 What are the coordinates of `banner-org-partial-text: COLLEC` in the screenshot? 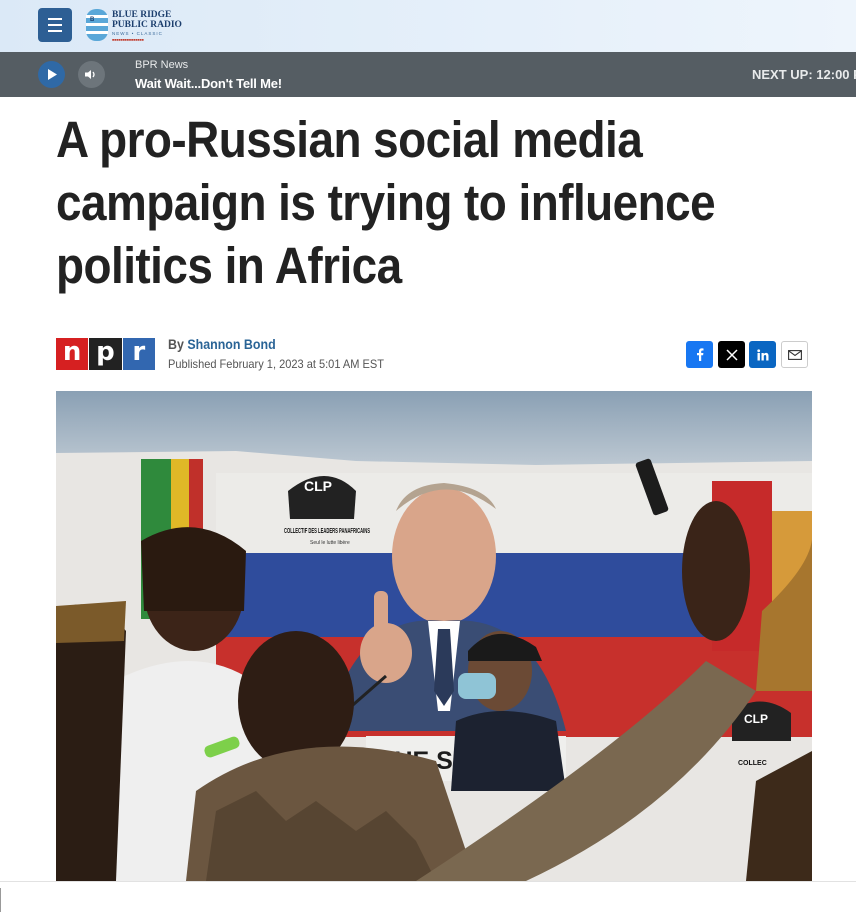 It's located at (752, 763).